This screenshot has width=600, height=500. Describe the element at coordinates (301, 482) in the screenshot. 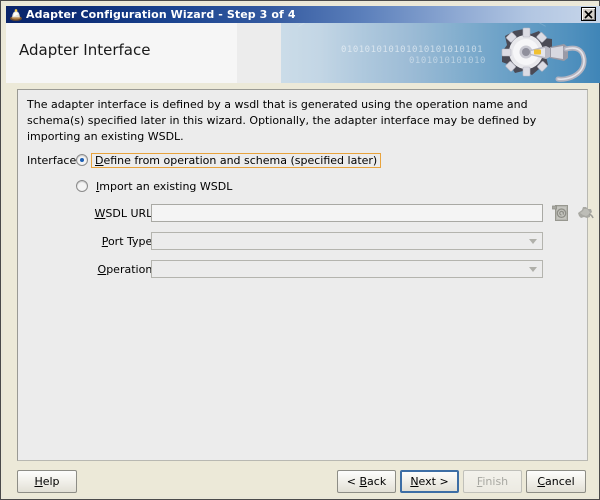

I see `dialog-button-bar: Help < Back Next > Finish Cancel` at that location.